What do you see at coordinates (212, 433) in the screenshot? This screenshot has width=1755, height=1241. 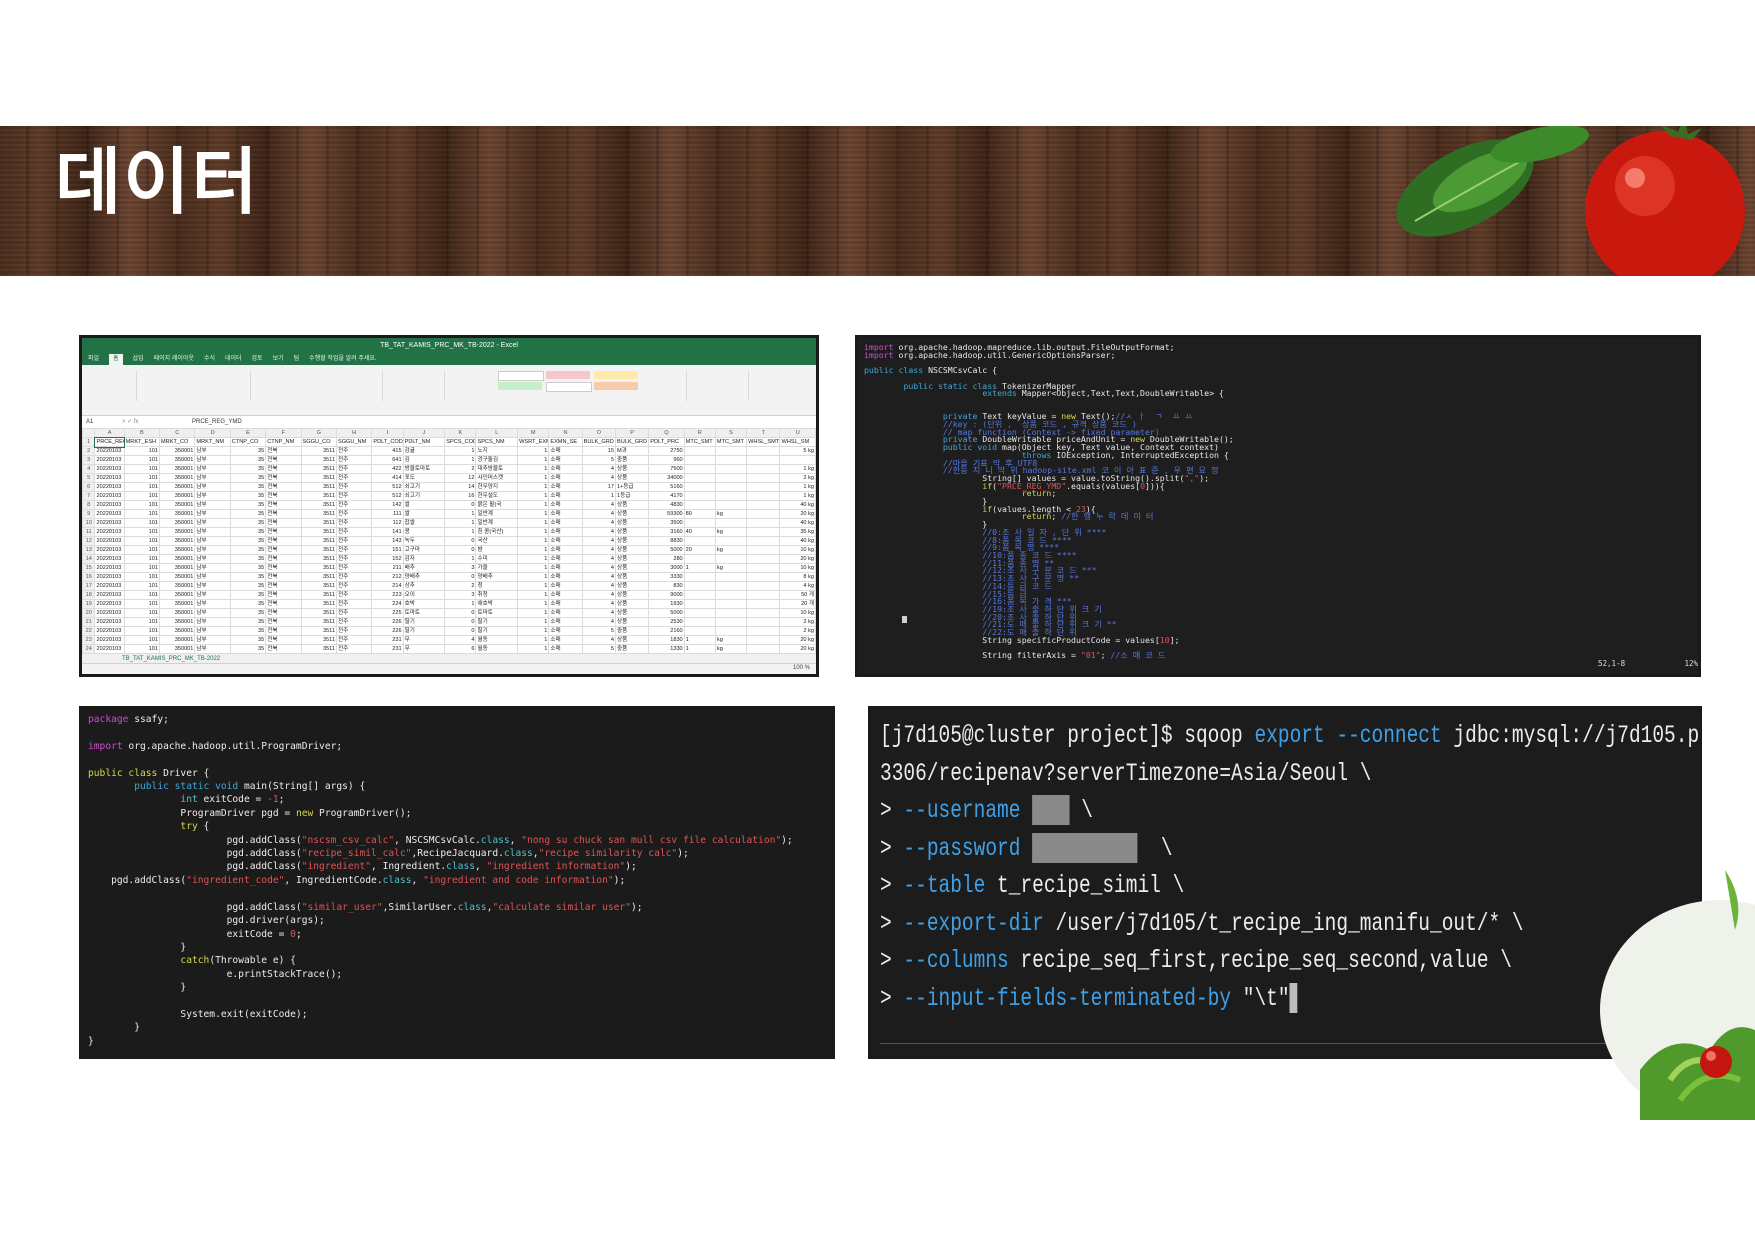 I see `column-letter: D` at bounding box center [212, 433].